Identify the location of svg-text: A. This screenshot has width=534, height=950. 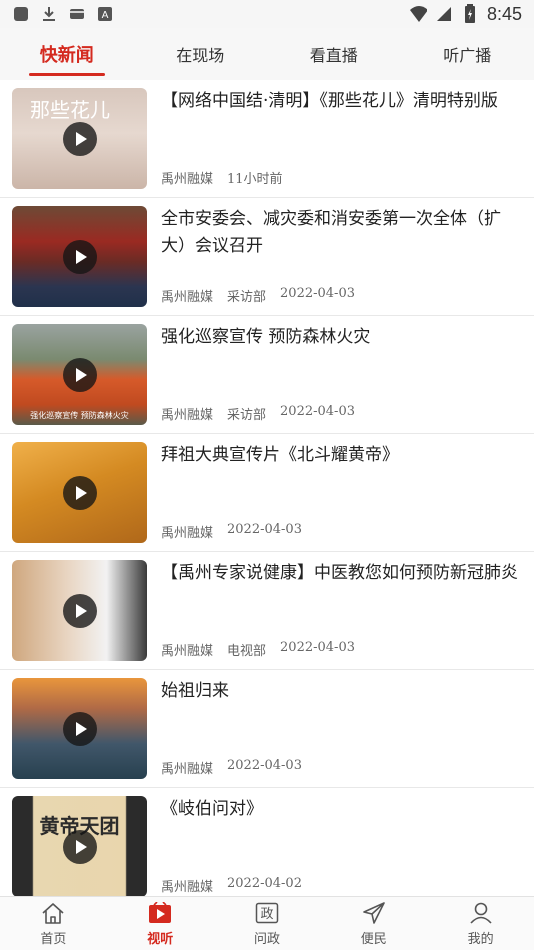
(105, 15).